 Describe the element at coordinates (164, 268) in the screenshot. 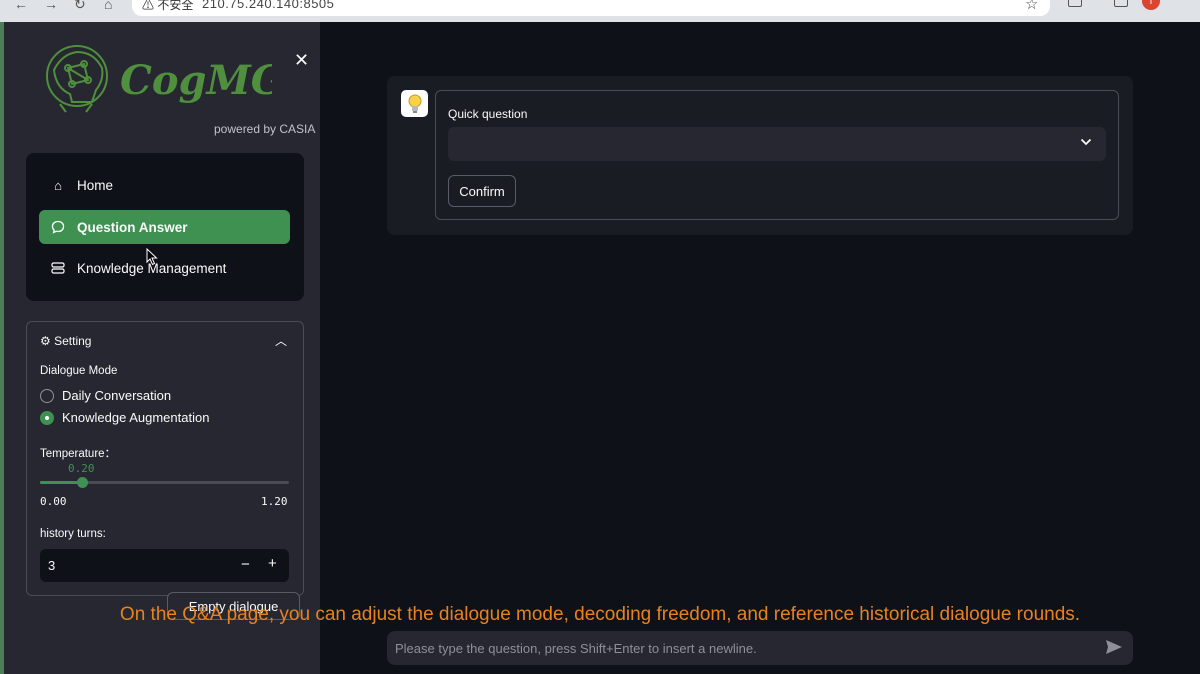

I see `nav-item-knowledge-management: Knowledge Management` at that location.